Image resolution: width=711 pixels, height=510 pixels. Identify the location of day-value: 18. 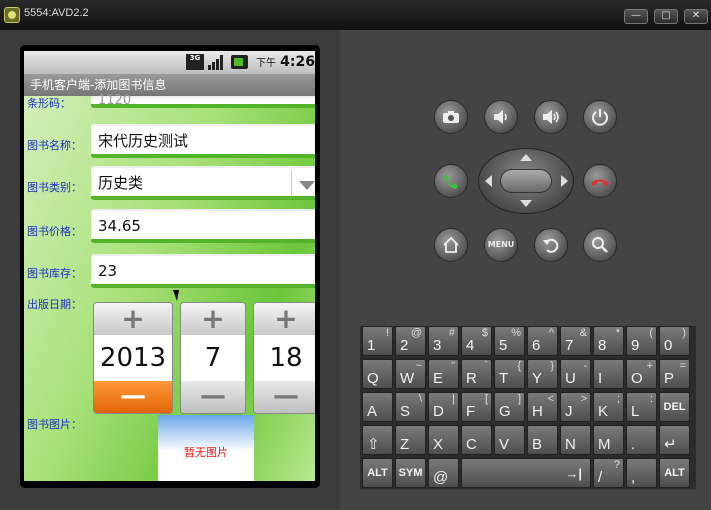
(284, 358).